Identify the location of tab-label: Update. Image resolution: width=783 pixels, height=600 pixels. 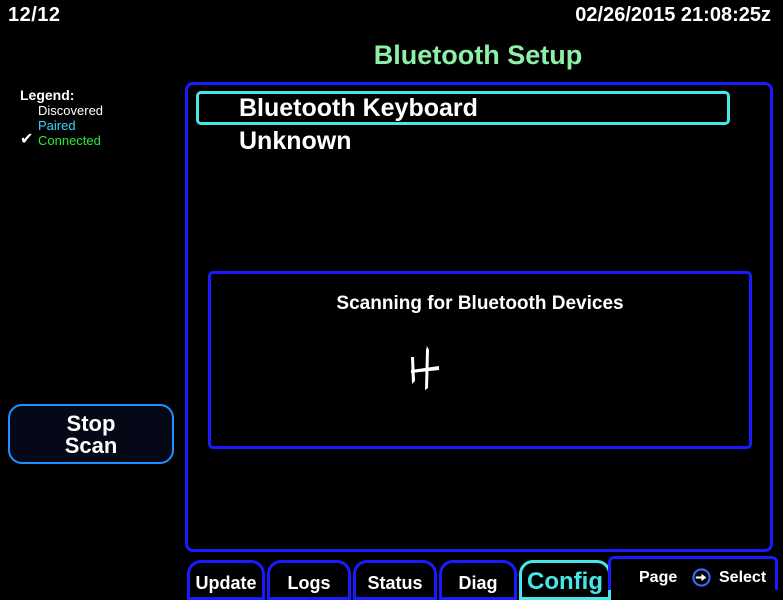
(226, 583).